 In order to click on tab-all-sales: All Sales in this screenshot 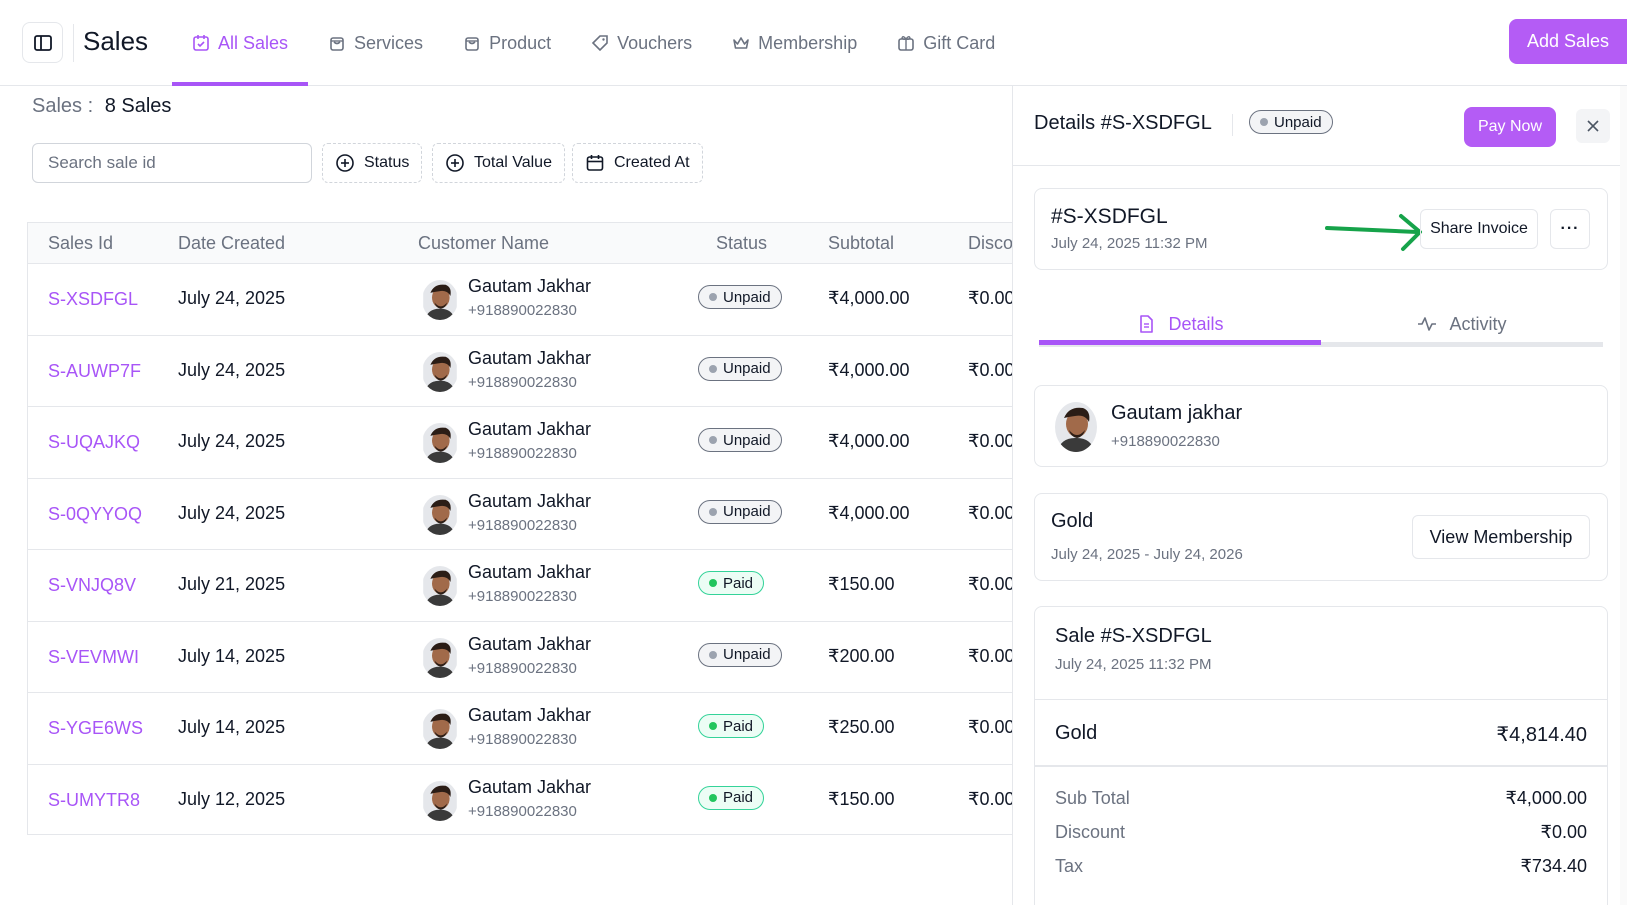, I will do `click(240, 43)`.